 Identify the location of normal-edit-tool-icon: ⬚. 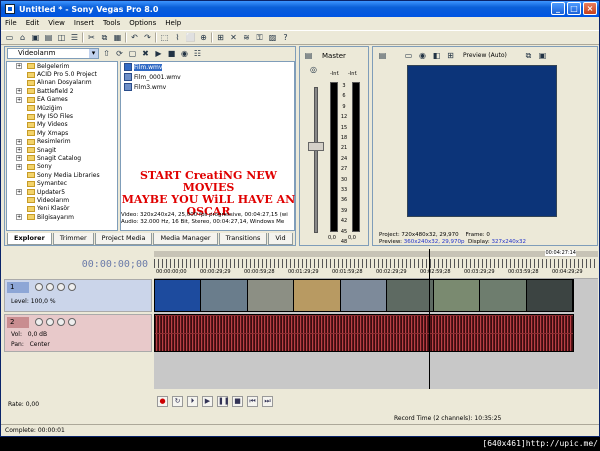
(164, 37).